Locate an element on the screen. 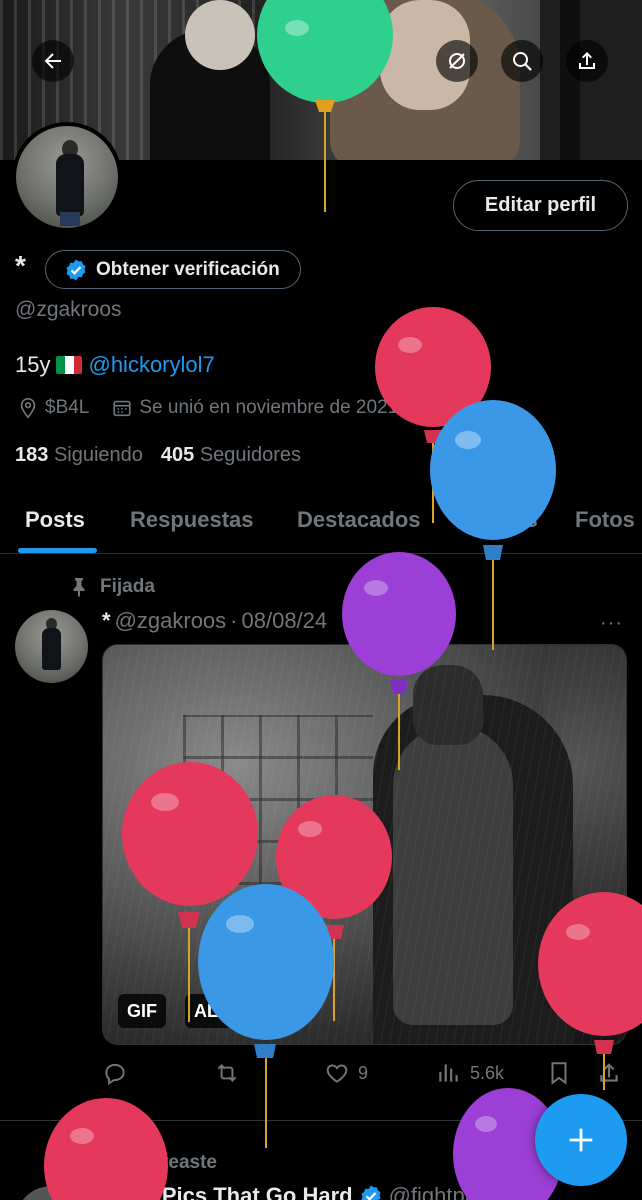 This screenshot has height=1200, width=642. compose-post-button is located at coordinates (581, 1140).